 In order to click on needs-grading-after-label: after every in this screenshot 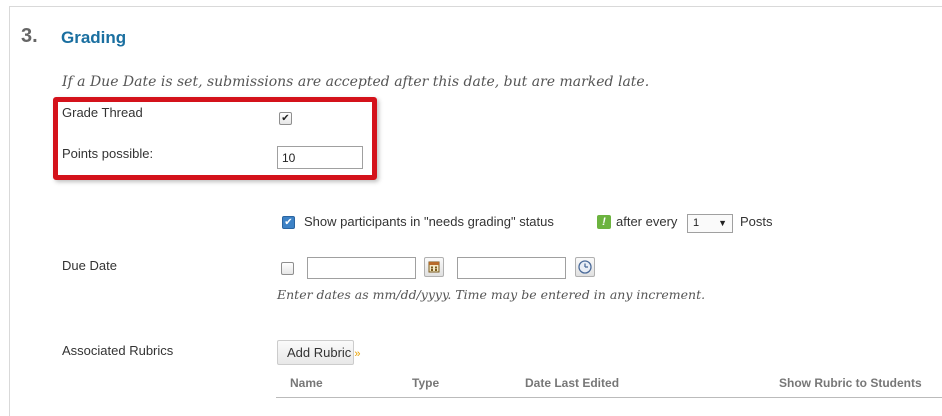, I will do `click(647, 221)`.